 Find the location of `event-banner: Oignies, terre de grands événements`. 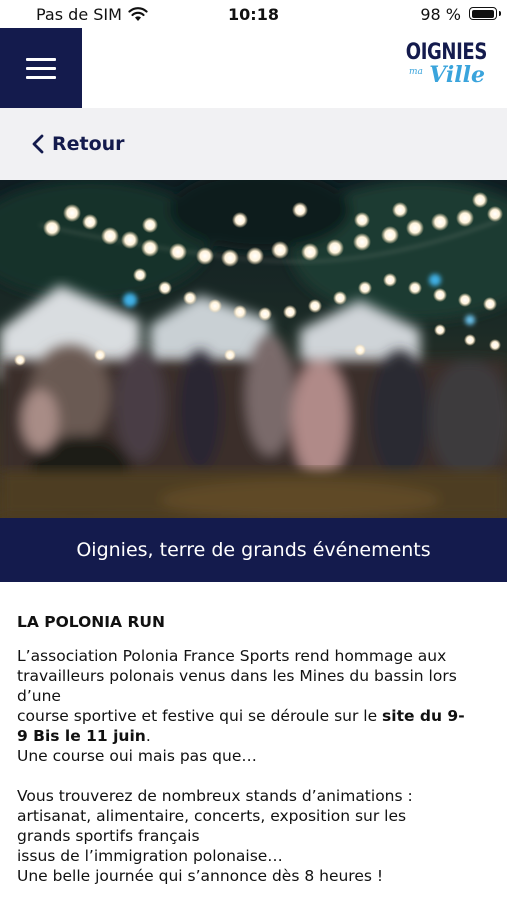

event-banner: Oignies, terre de grands événements is located at coordinates (253, 550).